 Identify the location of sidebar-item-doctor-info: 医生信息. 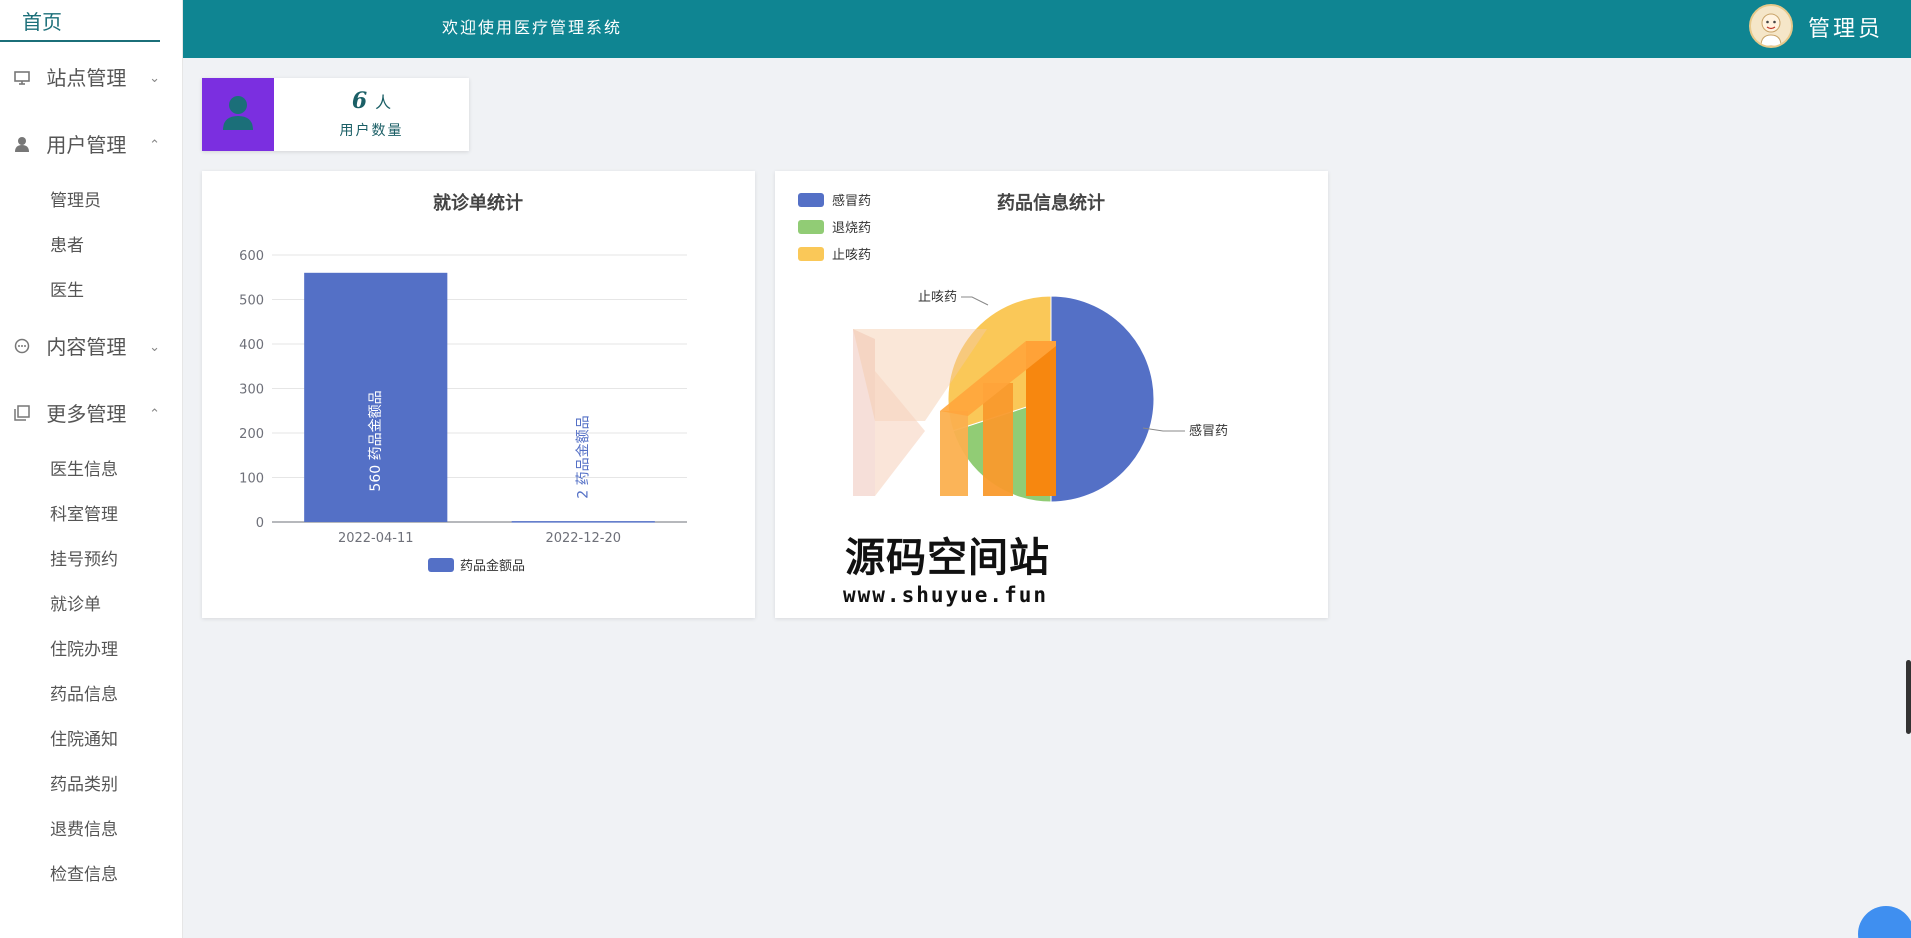
(91, 470).